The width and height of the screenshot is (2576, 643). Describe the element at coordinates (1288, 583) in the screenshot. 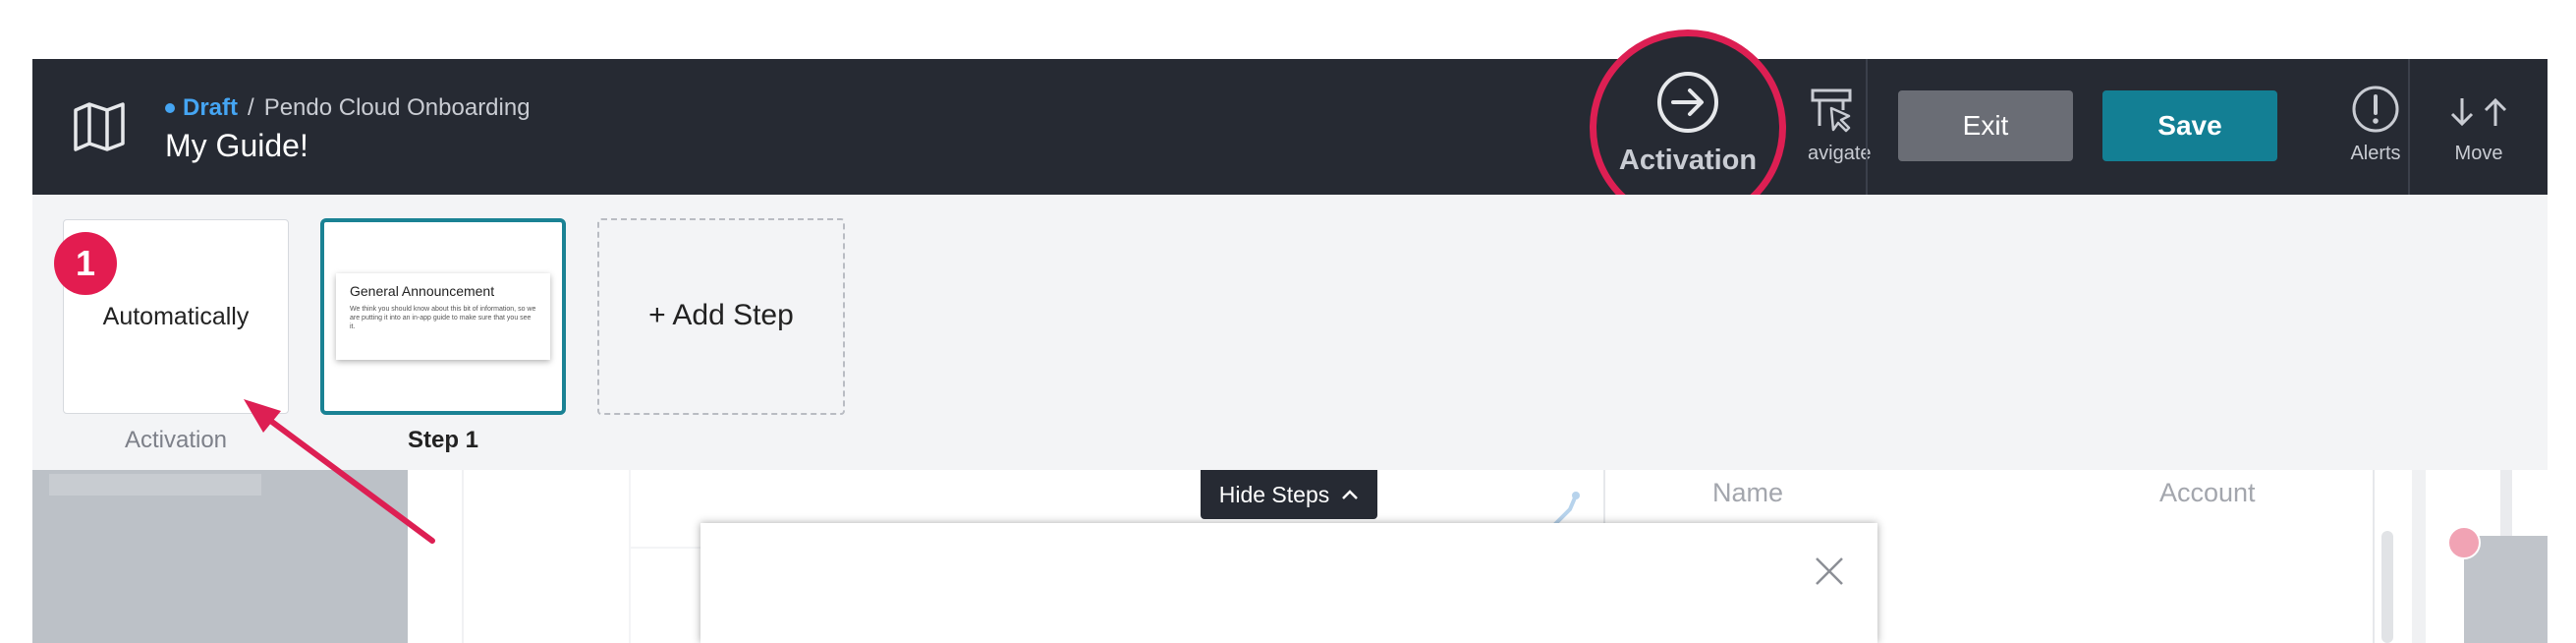

I see `guide-preview-modal` at that location.